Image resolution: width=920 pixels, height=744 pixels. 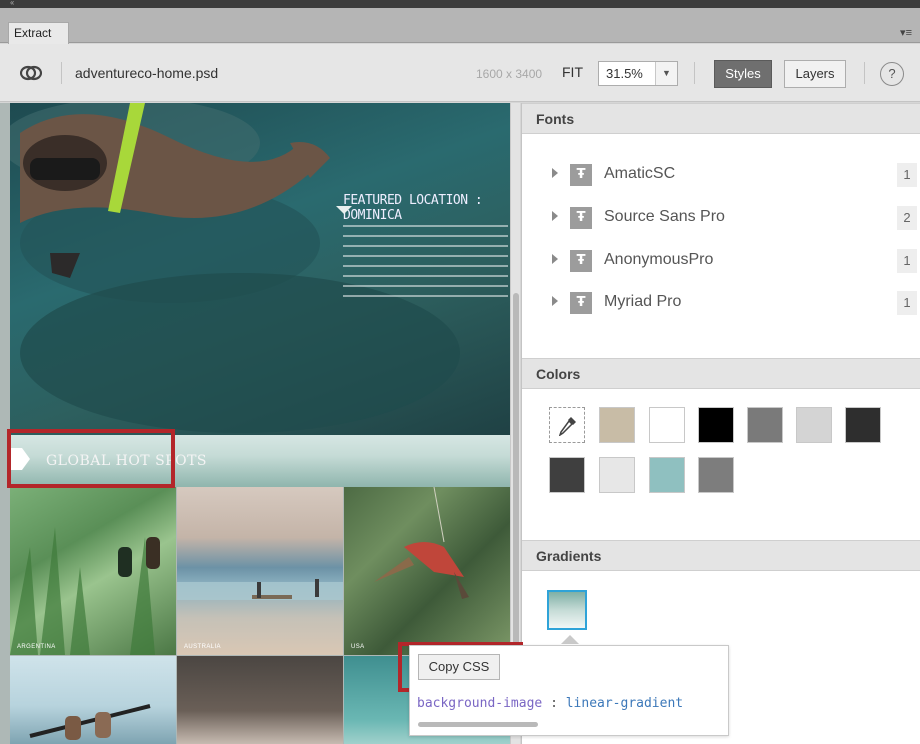 What do you see at coordinates (567, 610) in the screenshot?
I see `gradient-swatch` at bounding box center [567, 610].